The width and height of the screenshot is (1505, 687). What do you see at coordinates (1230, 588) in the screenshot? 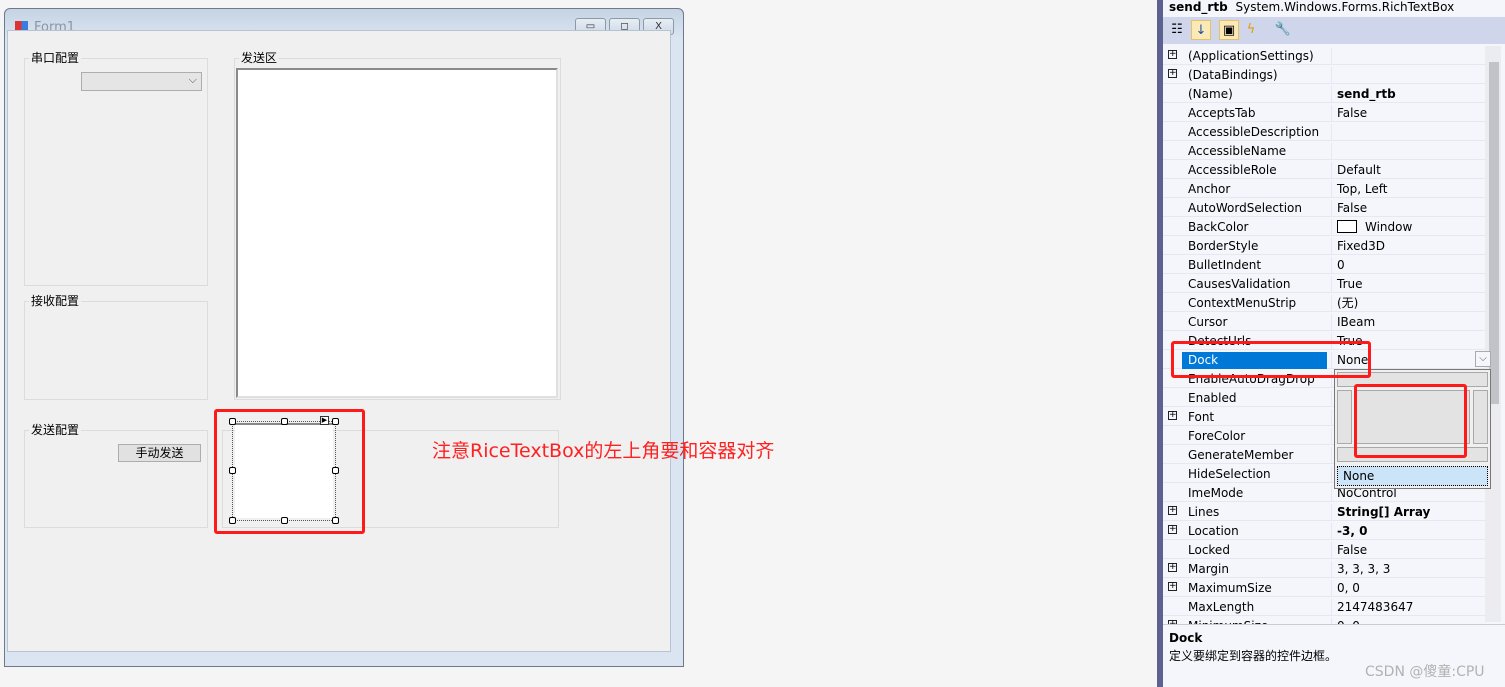
I see `property-name: MaximumSize` at bounding box center [1230, 588].